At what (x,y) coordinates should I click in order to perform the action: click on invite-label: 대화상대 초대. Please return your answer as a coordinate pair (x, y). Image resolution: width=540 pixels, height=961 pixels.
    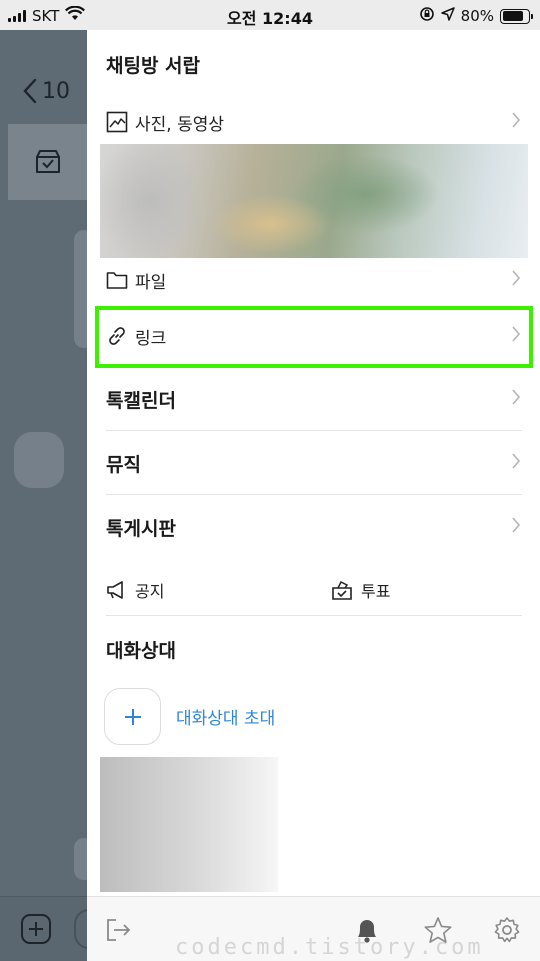
    Looking at the image, I should click on (225, 716).